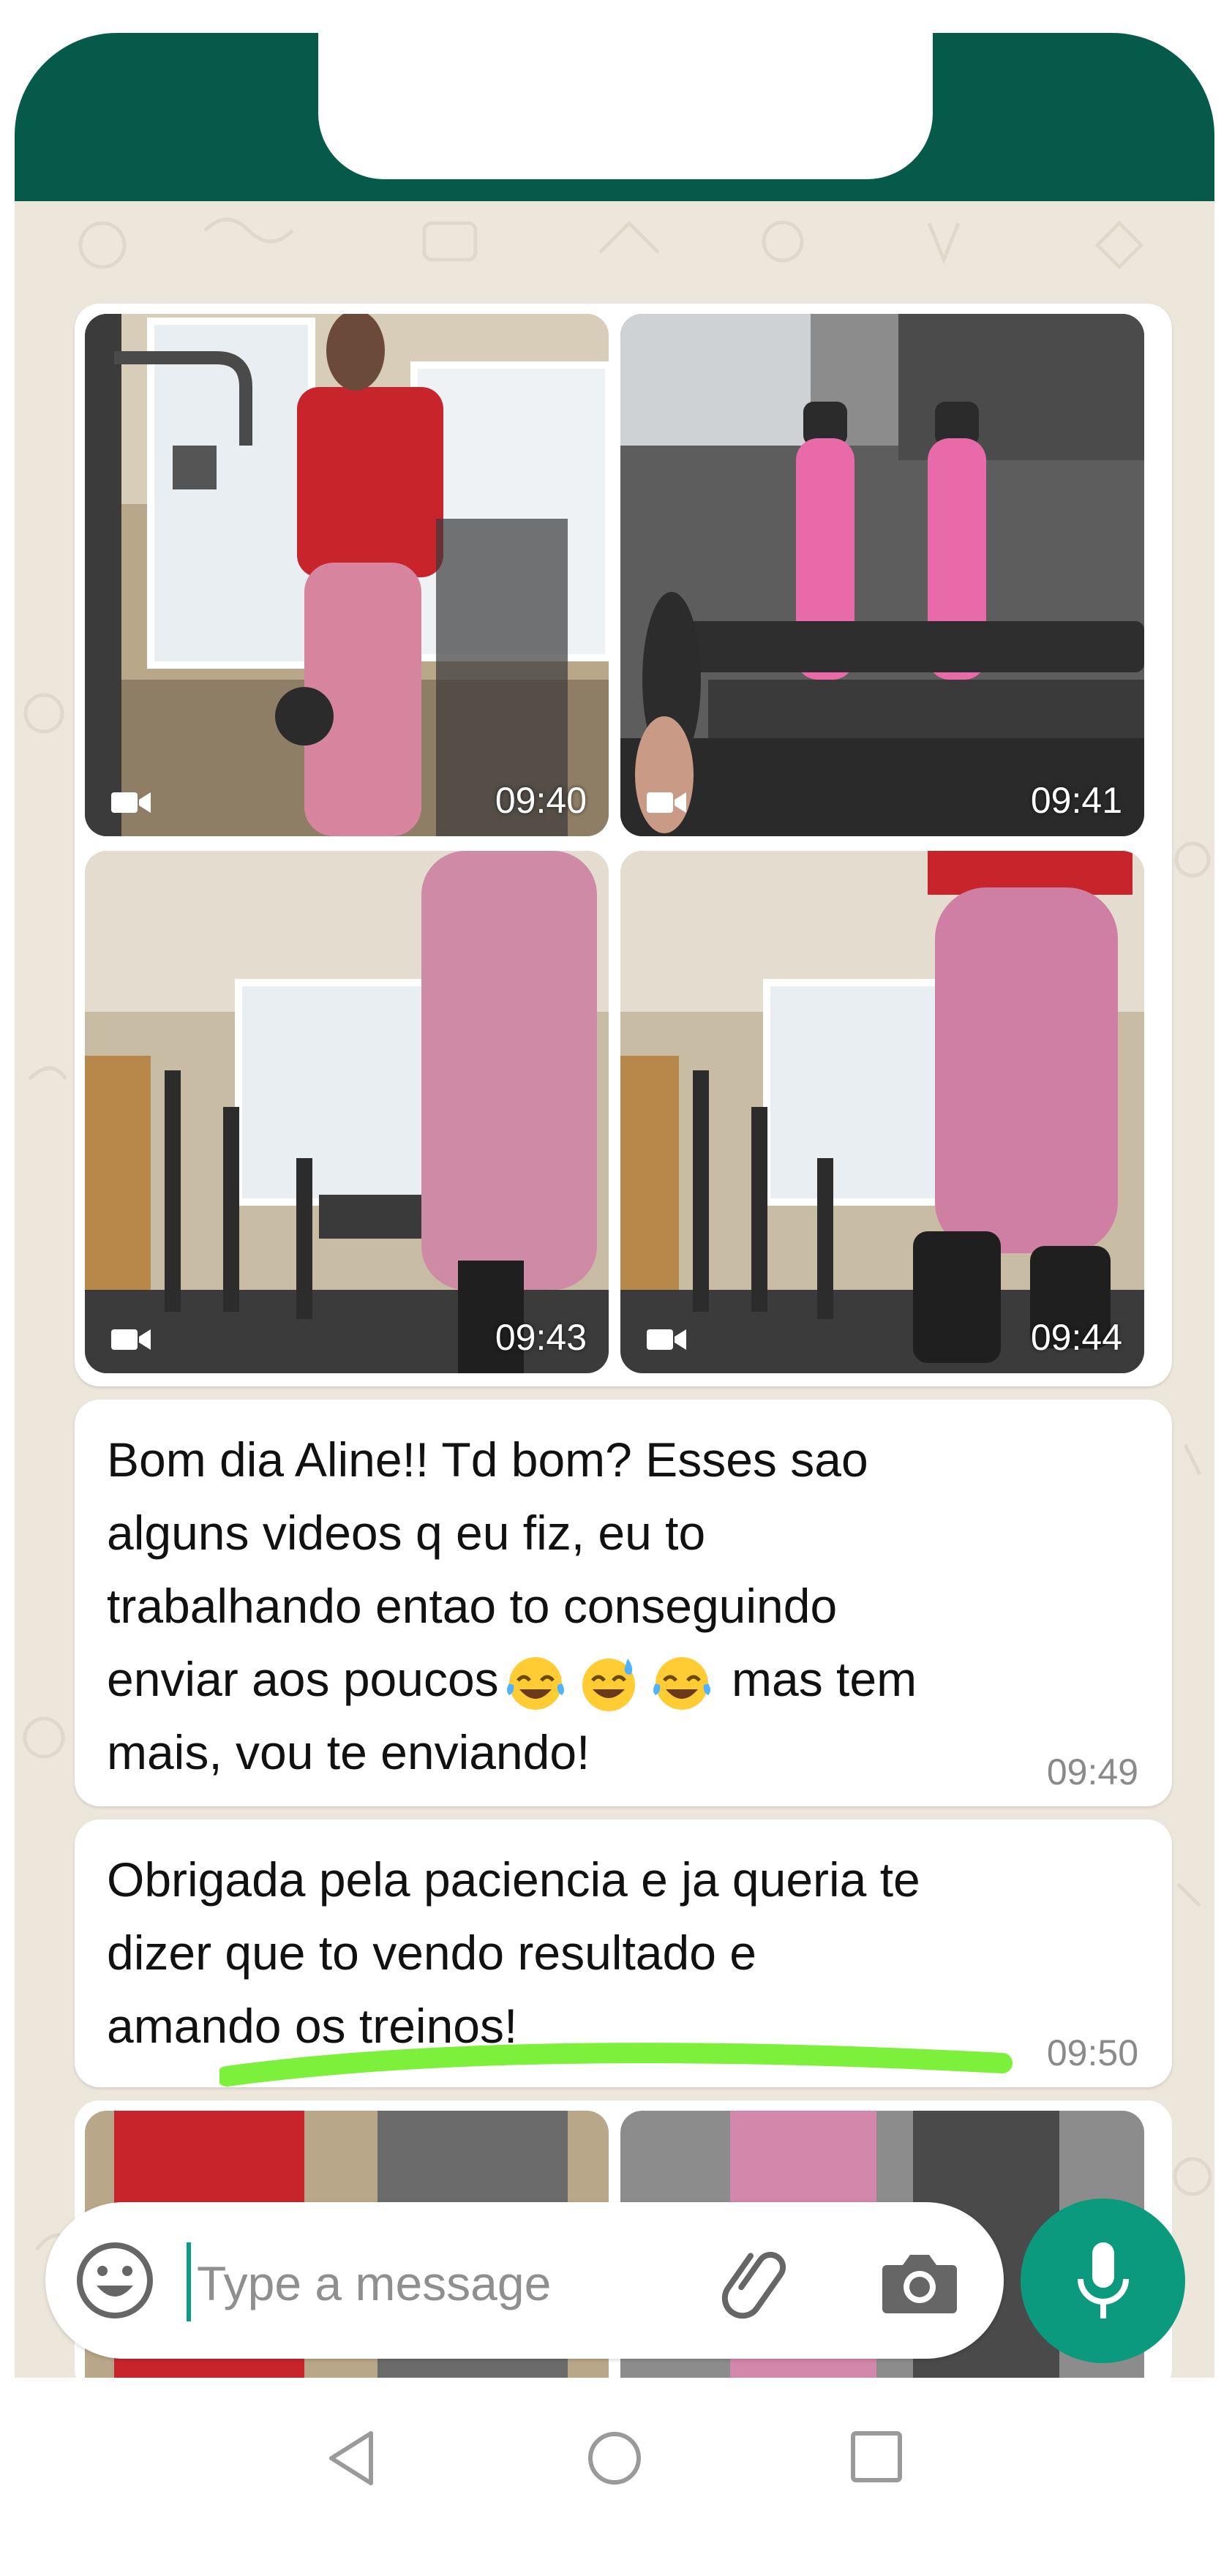 The height and width of the screenshot is (2576, 1232). I want to click on message-composer, so click(524, 2280).